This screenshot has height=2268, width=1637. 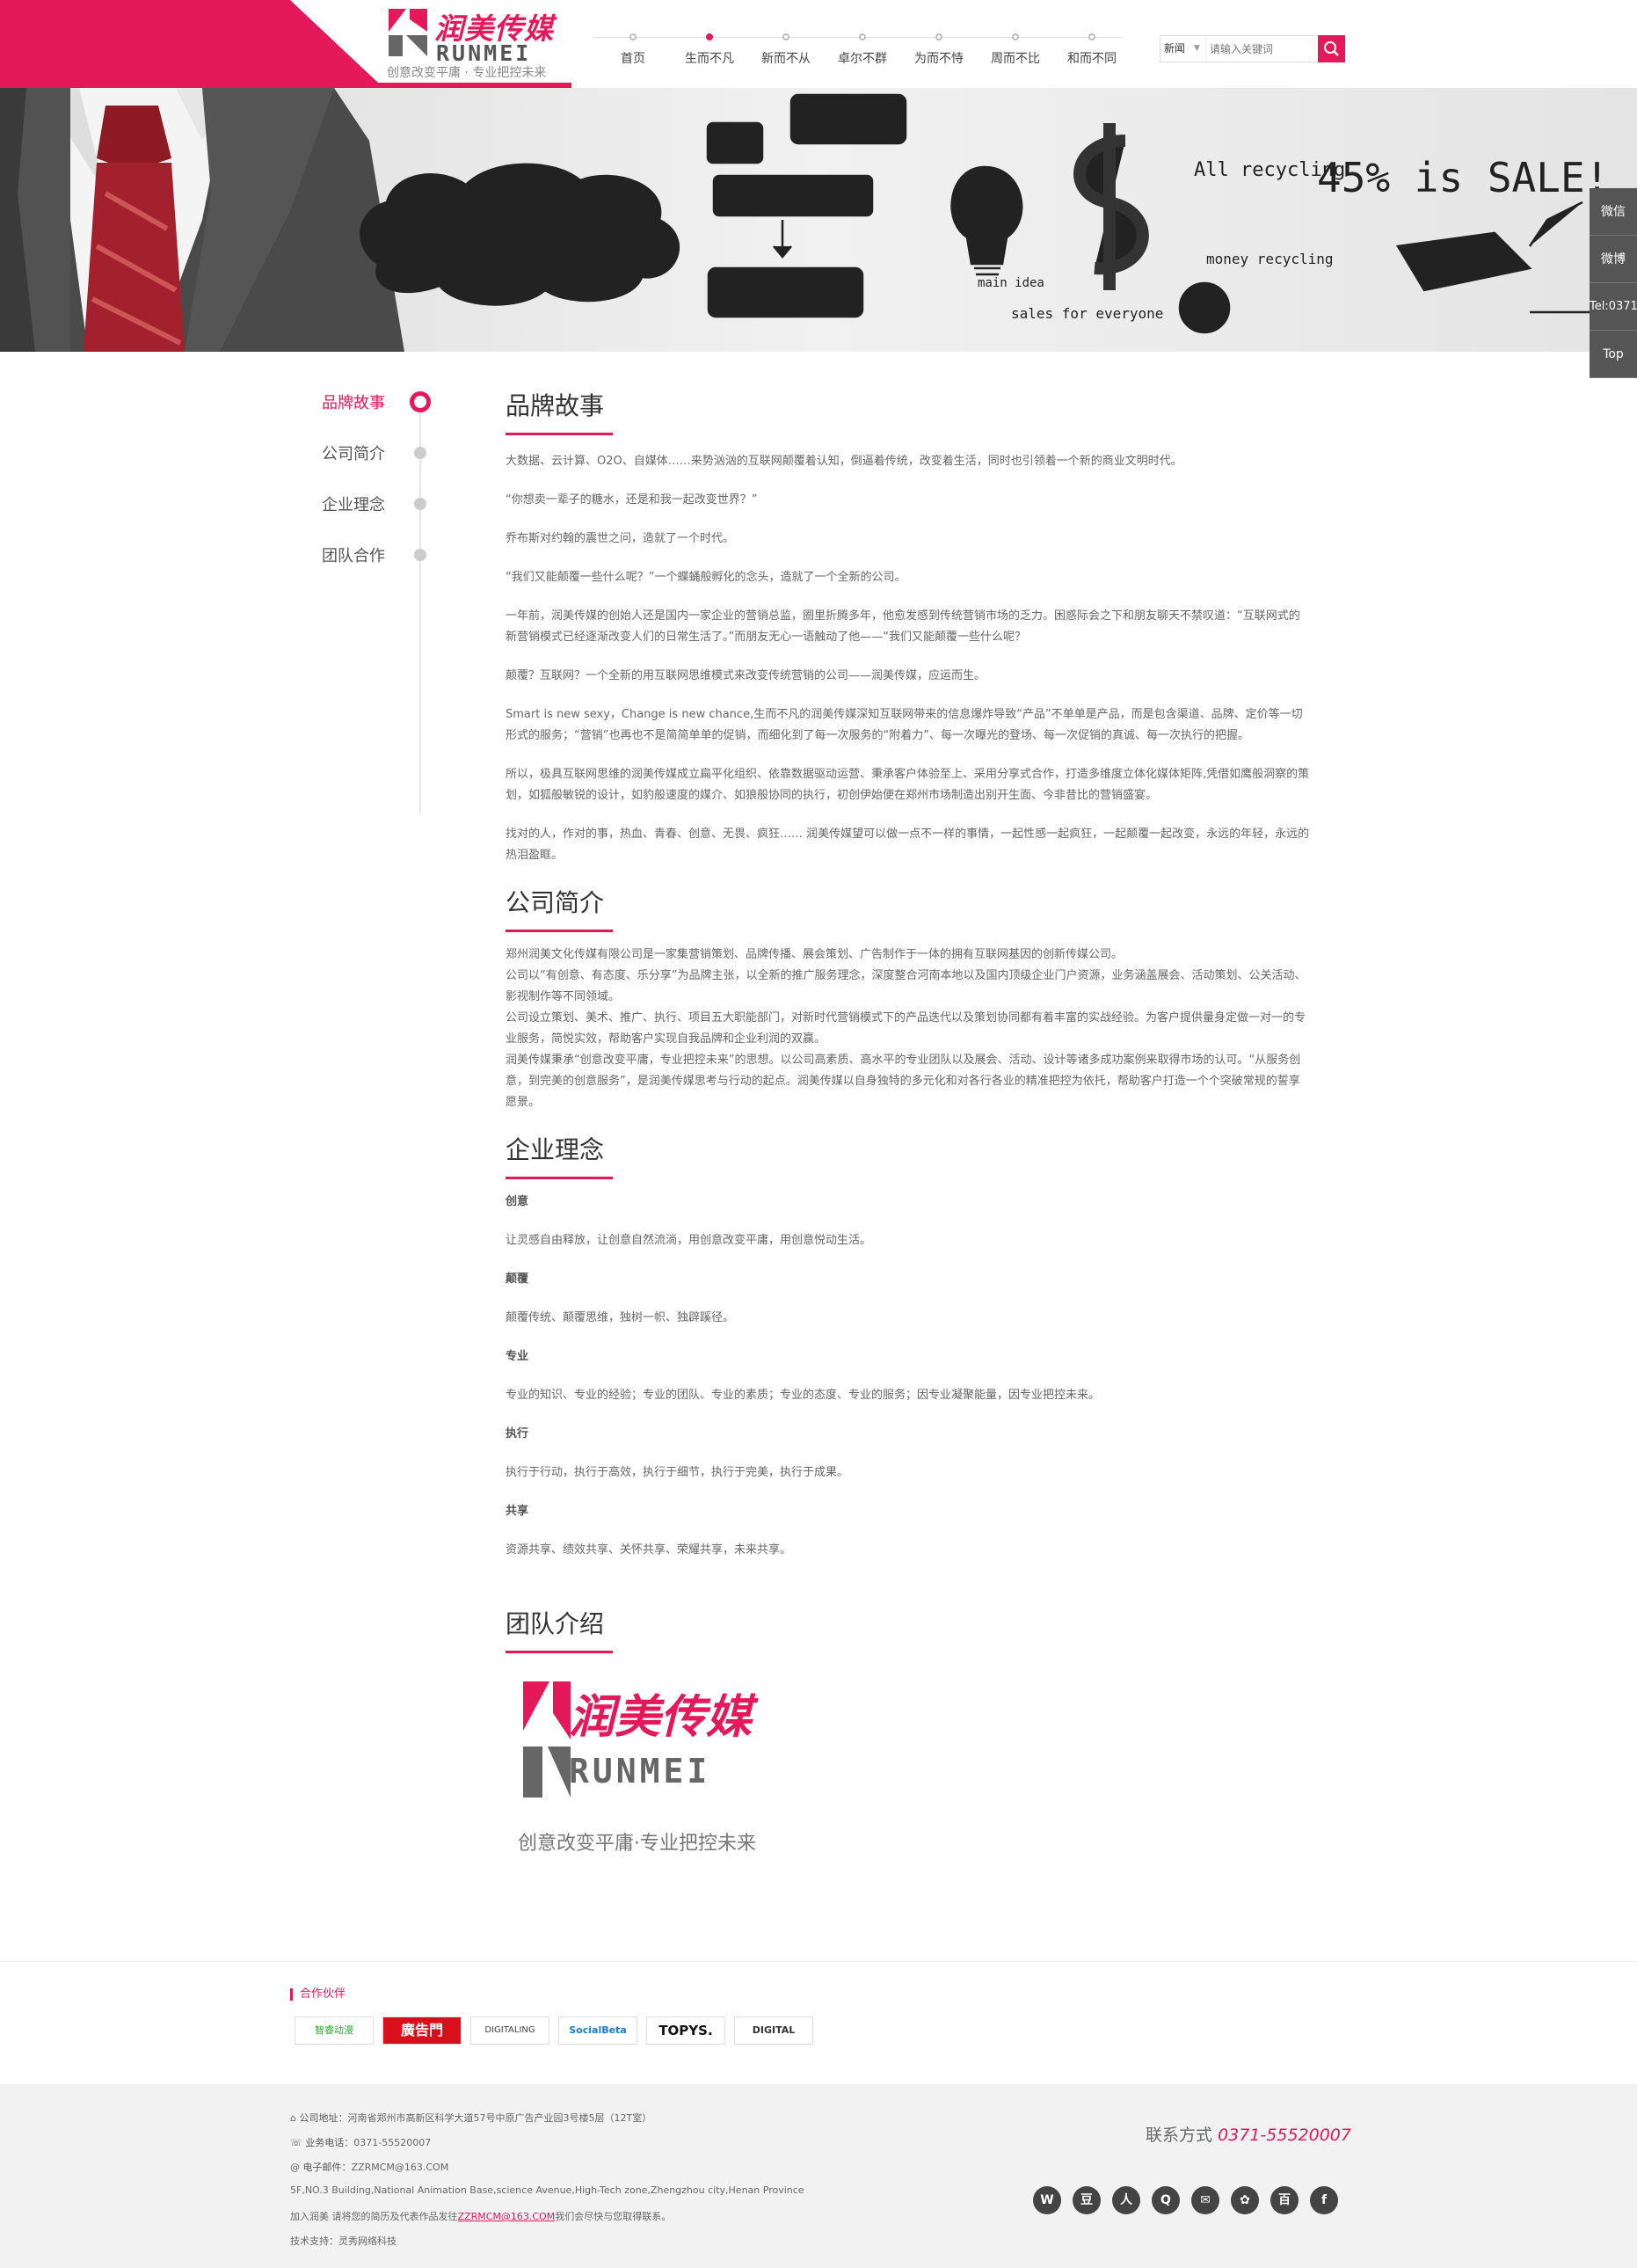 I want to click on concept-head: 专业, so click(x=517, y=1356).